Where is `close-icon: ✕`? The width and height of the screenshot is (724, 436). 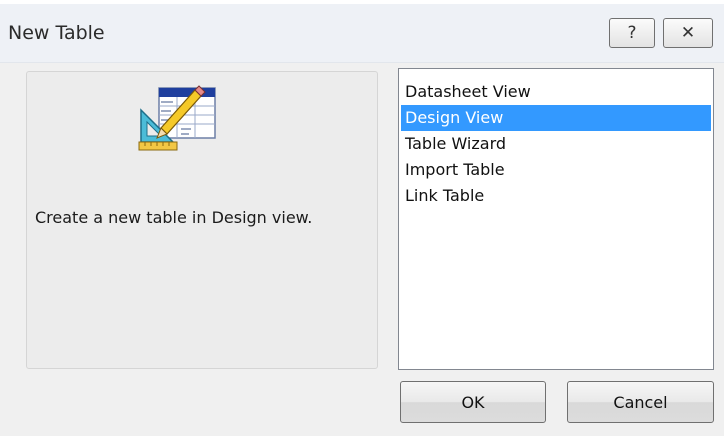 close-icon: ✕ is located at coordinates (688, 33).